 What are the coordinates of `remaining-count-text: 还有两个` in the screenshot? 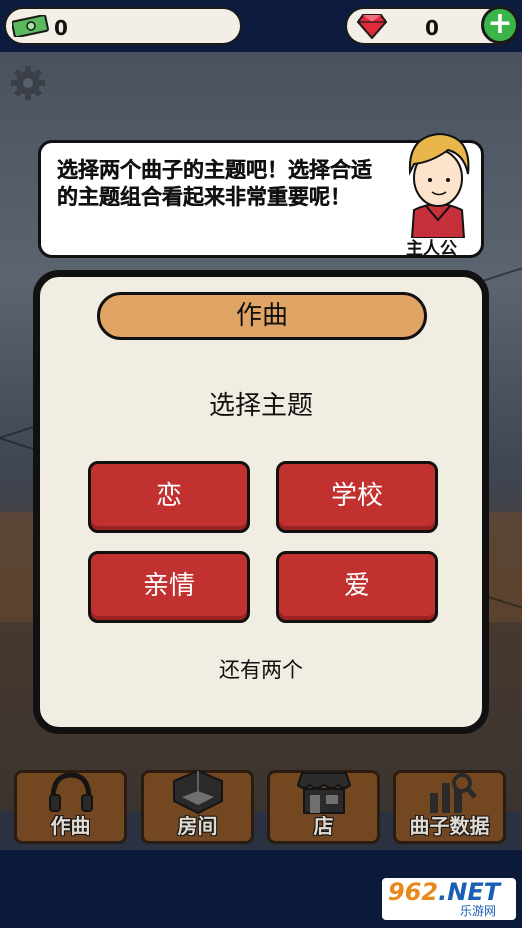 It's located at (261, 670).